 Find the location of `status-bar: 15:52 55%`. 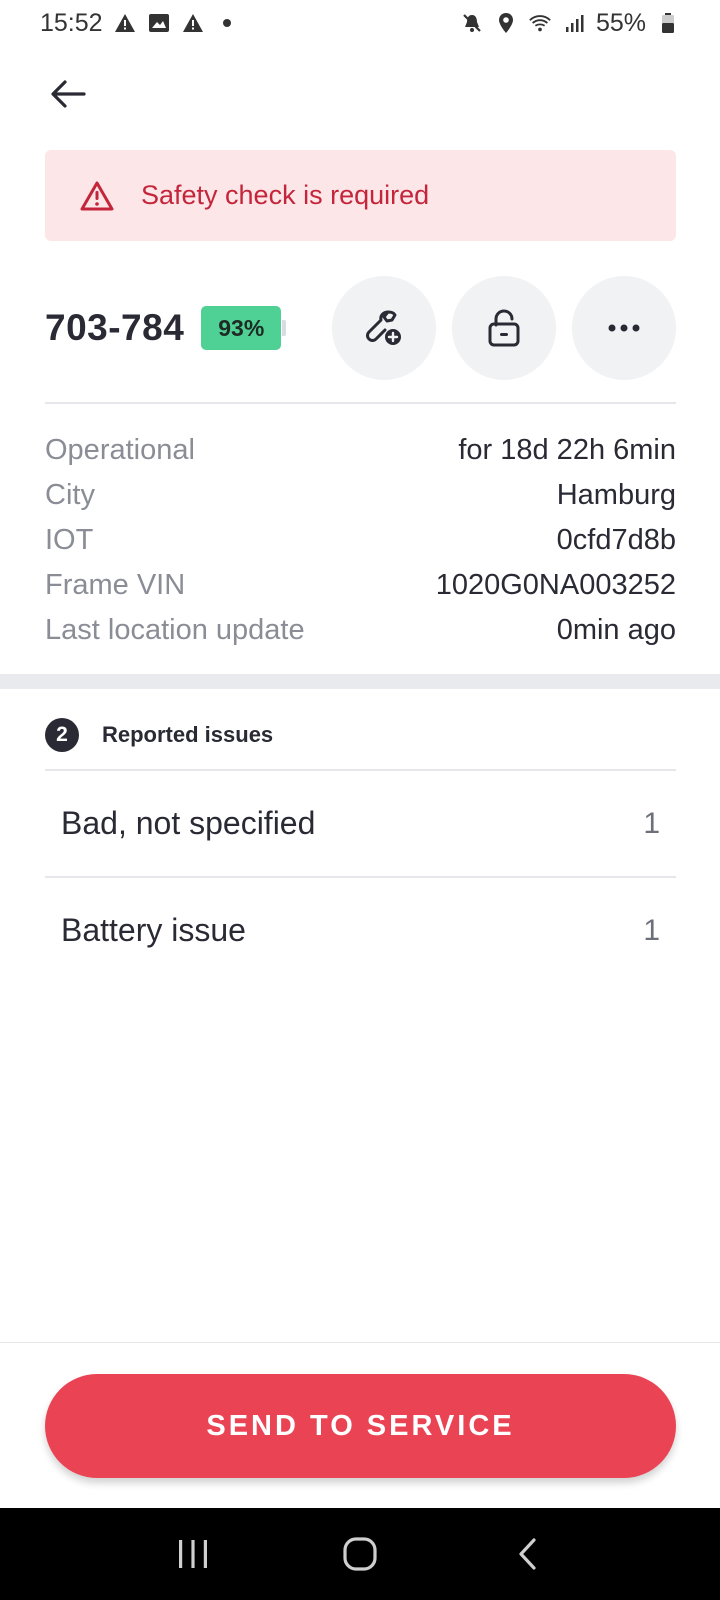

status-bar: 15:52 55% is located at coordinates (360, 23).